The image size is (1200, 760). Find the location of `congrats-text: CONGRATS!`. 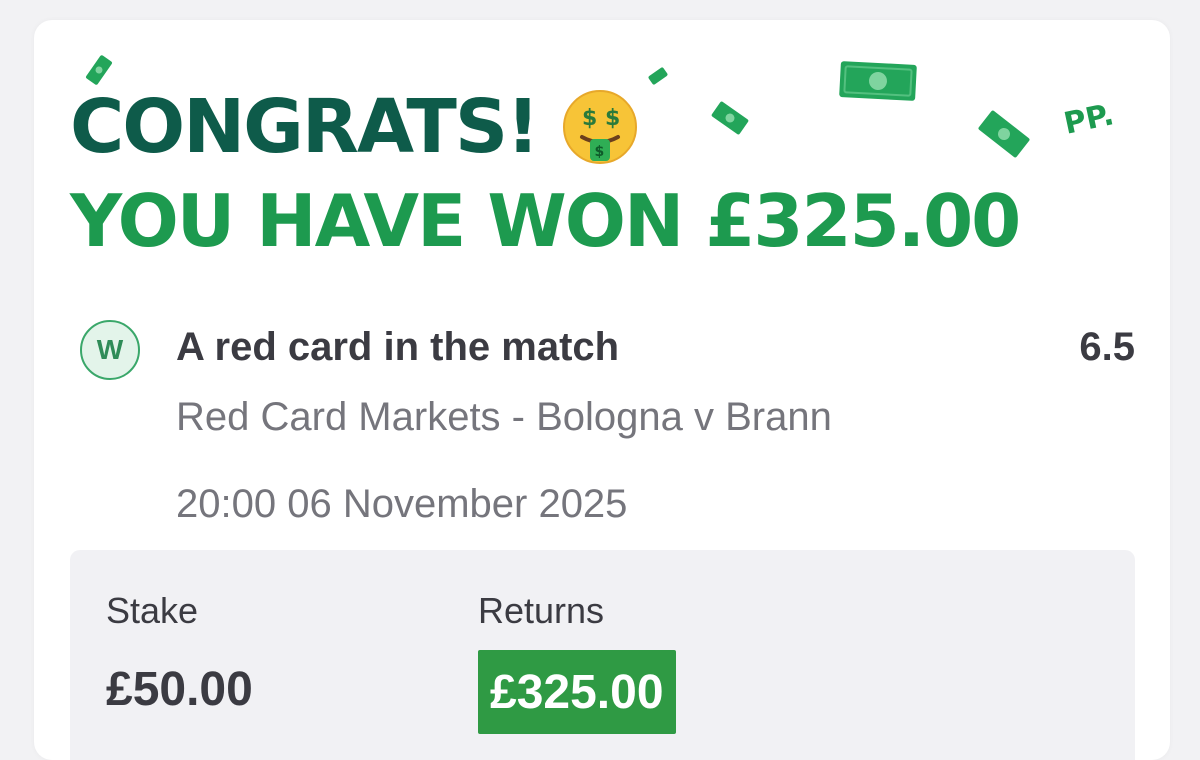

congrats-text: CONGRATS! is located at coordinates (305, 127).